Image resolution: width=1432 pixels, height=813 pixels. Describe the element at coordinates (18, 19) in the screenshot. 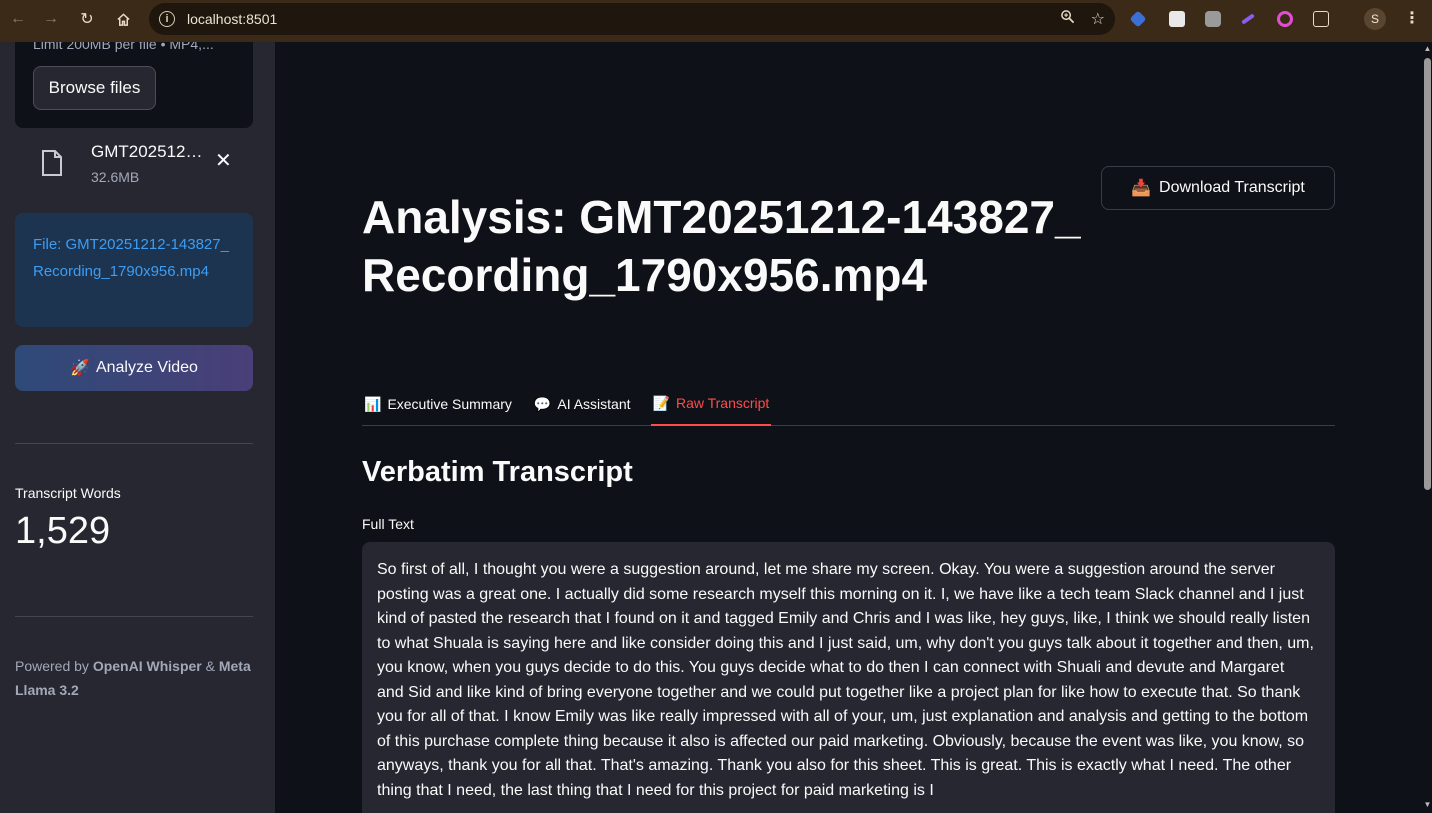

I see `back-icon: ←` at that location.